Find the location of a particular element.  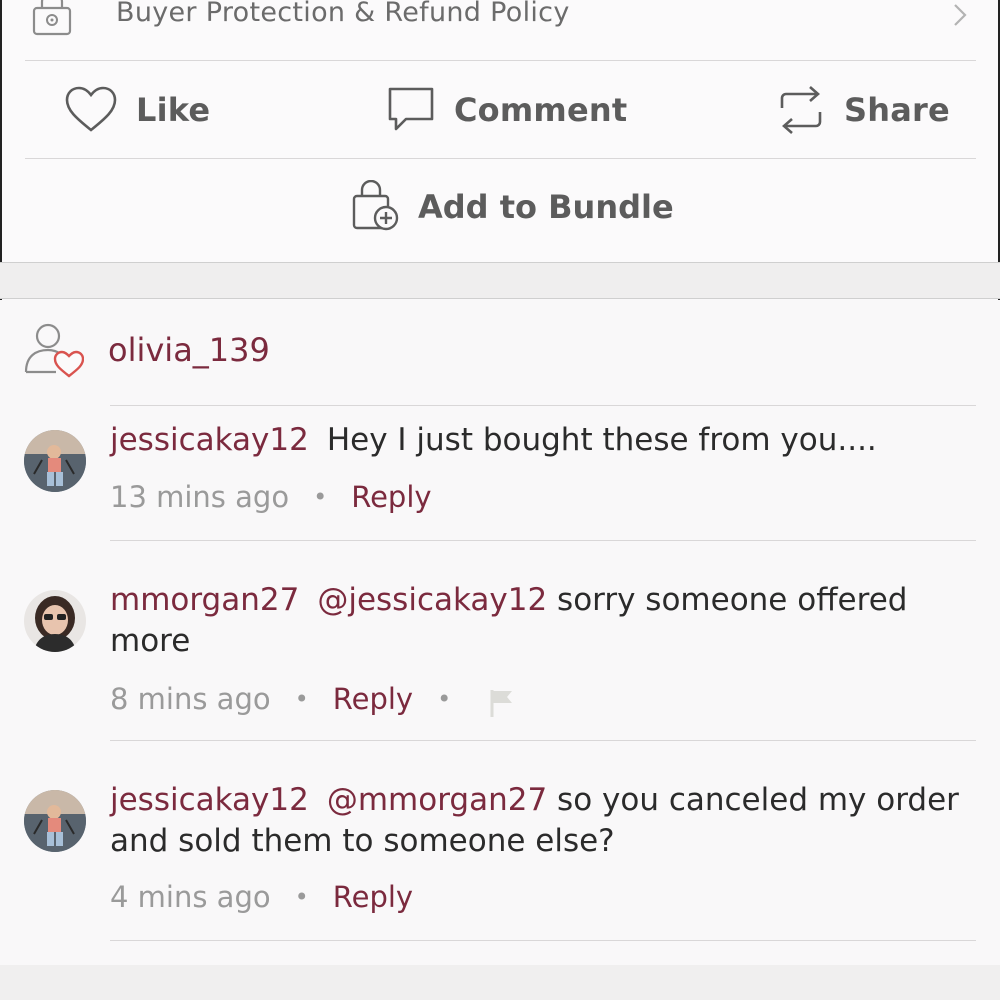

comment-label: Comment is located at coordinates (541, 110).